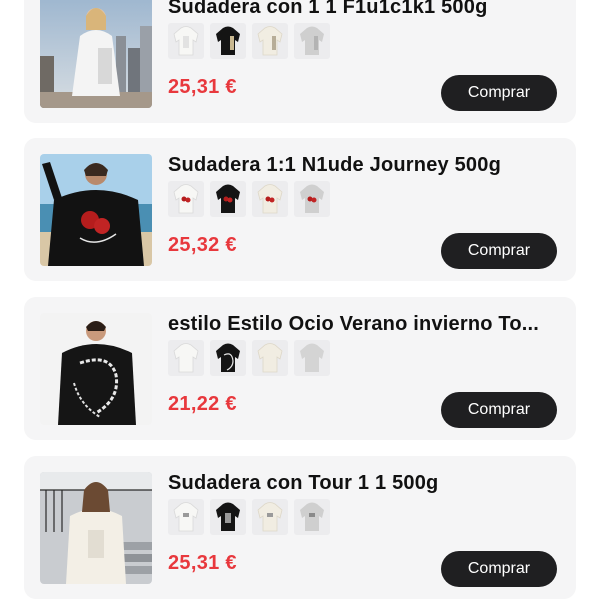 This screenshot has height=600, width=600. Describe the element at coordinates (366, 483) in the screenshot. I see `product-title: Sudadera con Tour 1 1 500g` at that location.